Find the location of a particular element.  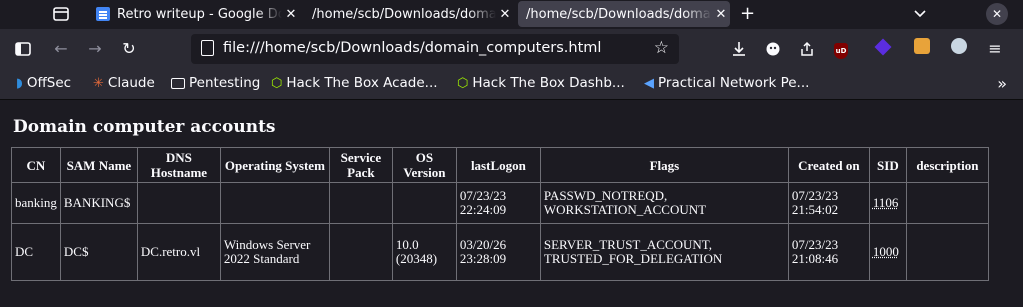

account-button is located at coordinates (773, 49).